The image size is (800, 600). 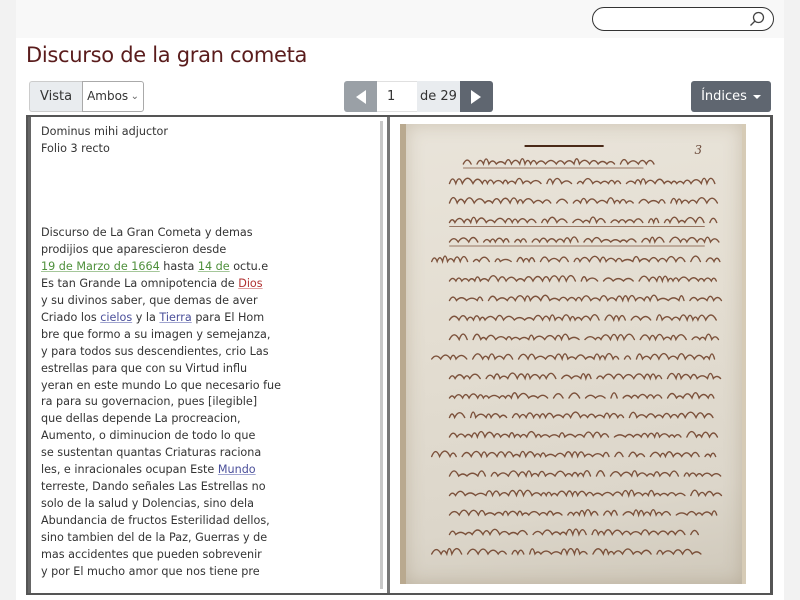 I want to click on view-selector: Vista Ambos ⌄, so click(x=87, y=96).